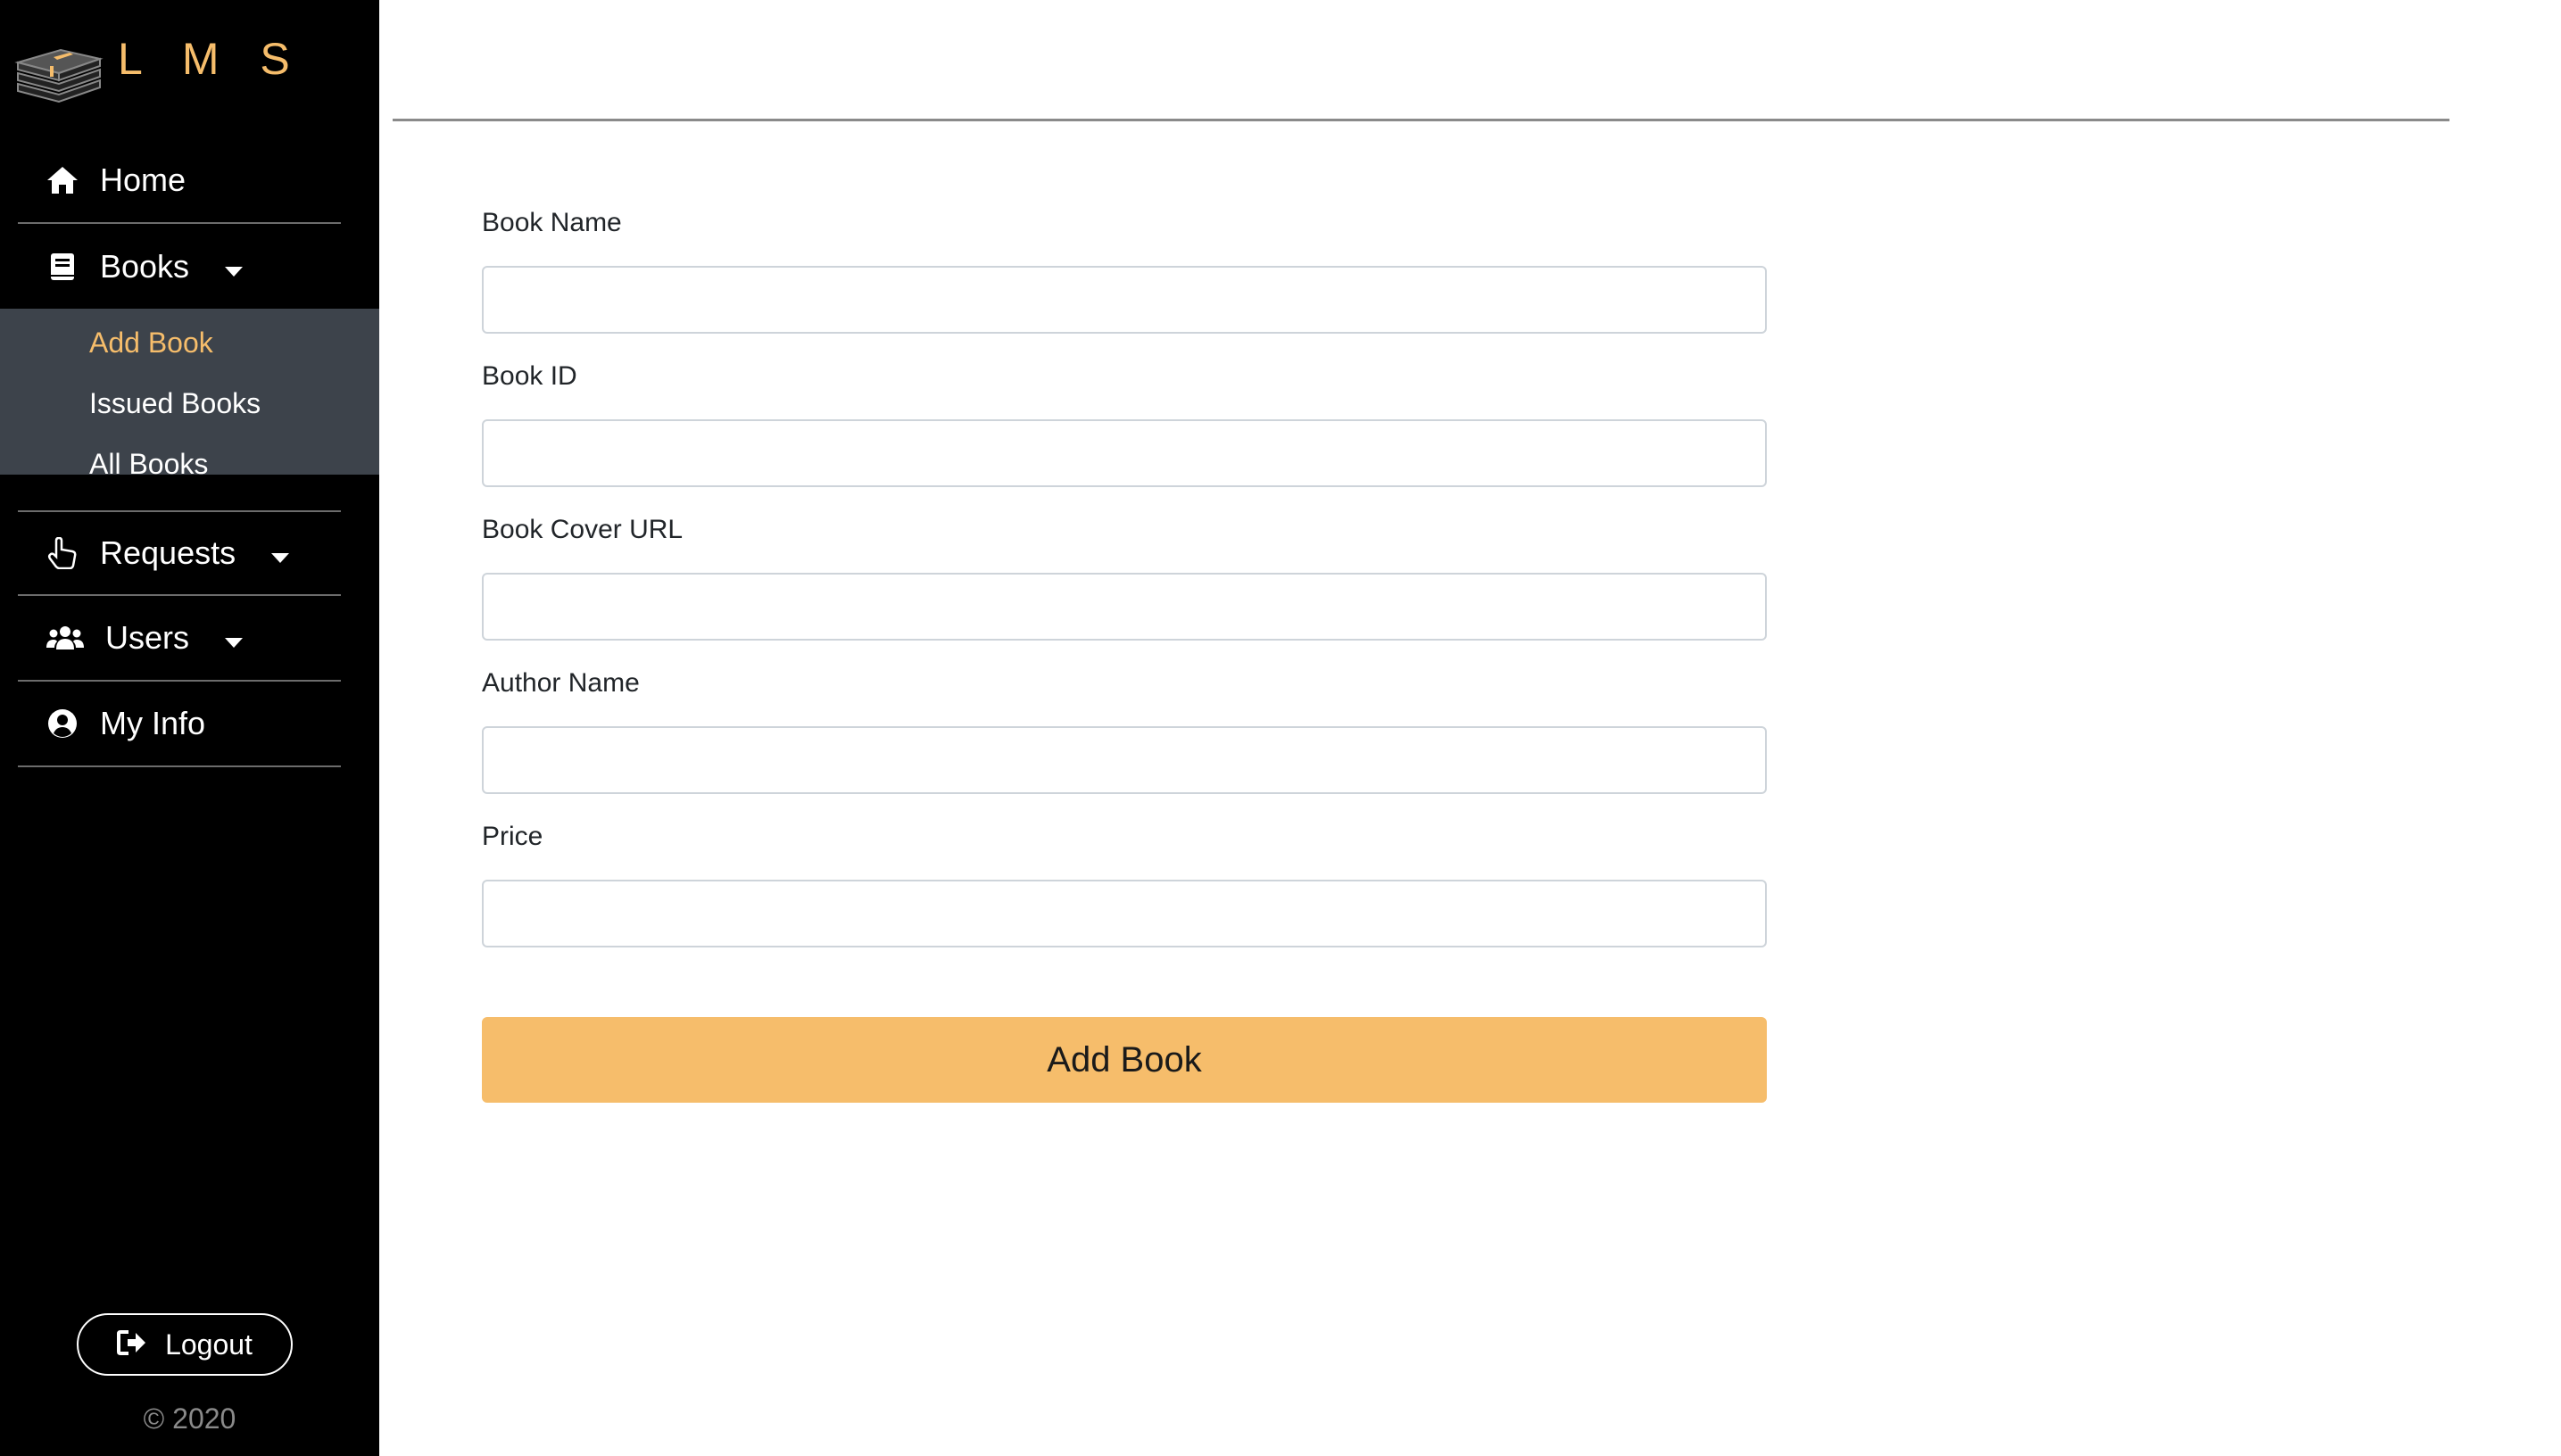  Describe the element at coordinates (148, 464) in the screenshot. I see `submenu-item-all-books: All Books` at that location.